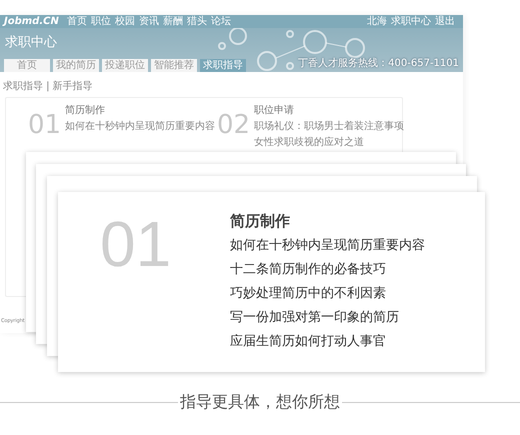 This screenshot has width=520, height=435. I want to click on nav-link: 论坛, so click(220, 21).